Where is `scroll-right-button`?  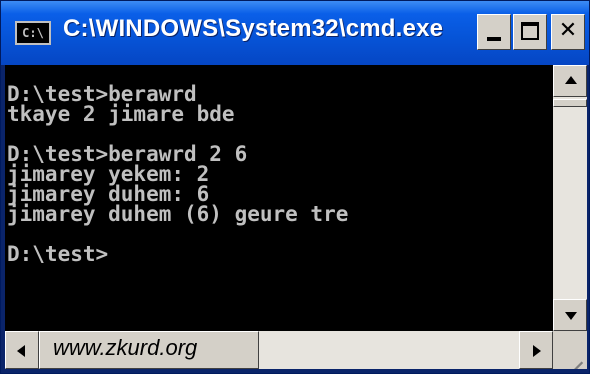 scroll-right-button is located at coordinates (536, 350).